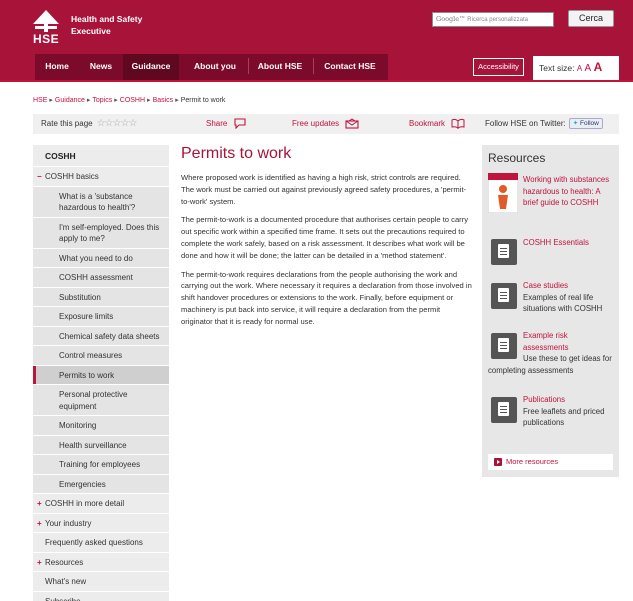 The image size is (633, 601). I want to click on breadcrumb-basics: Basics, so click(163, 100).